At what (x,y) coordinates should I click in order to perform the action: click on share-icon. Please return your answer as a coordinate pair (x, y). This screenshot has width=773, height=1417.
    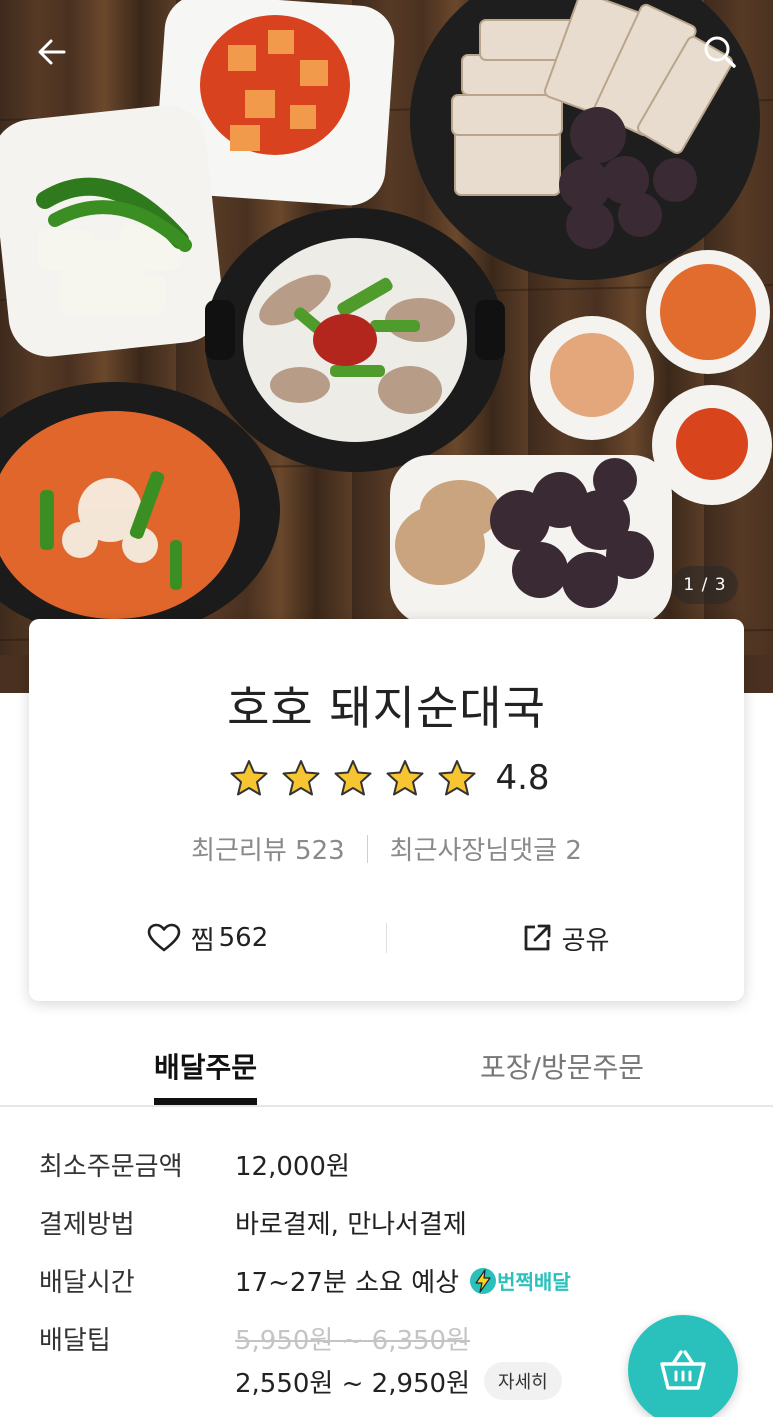
    Looking at the image, I should click on (537, 937).